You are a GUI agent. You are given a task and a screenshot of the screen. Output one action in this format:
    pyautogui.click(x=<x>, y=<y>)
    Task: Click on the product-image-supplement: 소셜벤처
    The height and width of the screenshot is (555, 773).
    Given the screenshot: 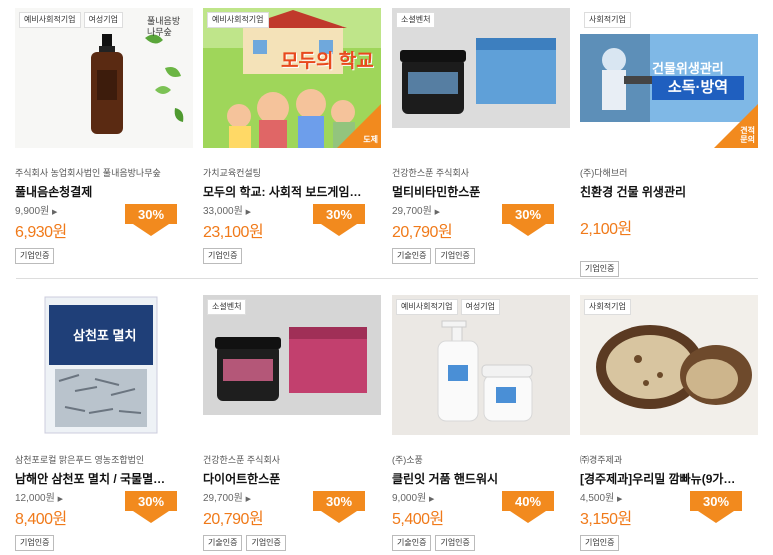 What is the action you would take?
    pyautogui.click(x=481, y=68)
    